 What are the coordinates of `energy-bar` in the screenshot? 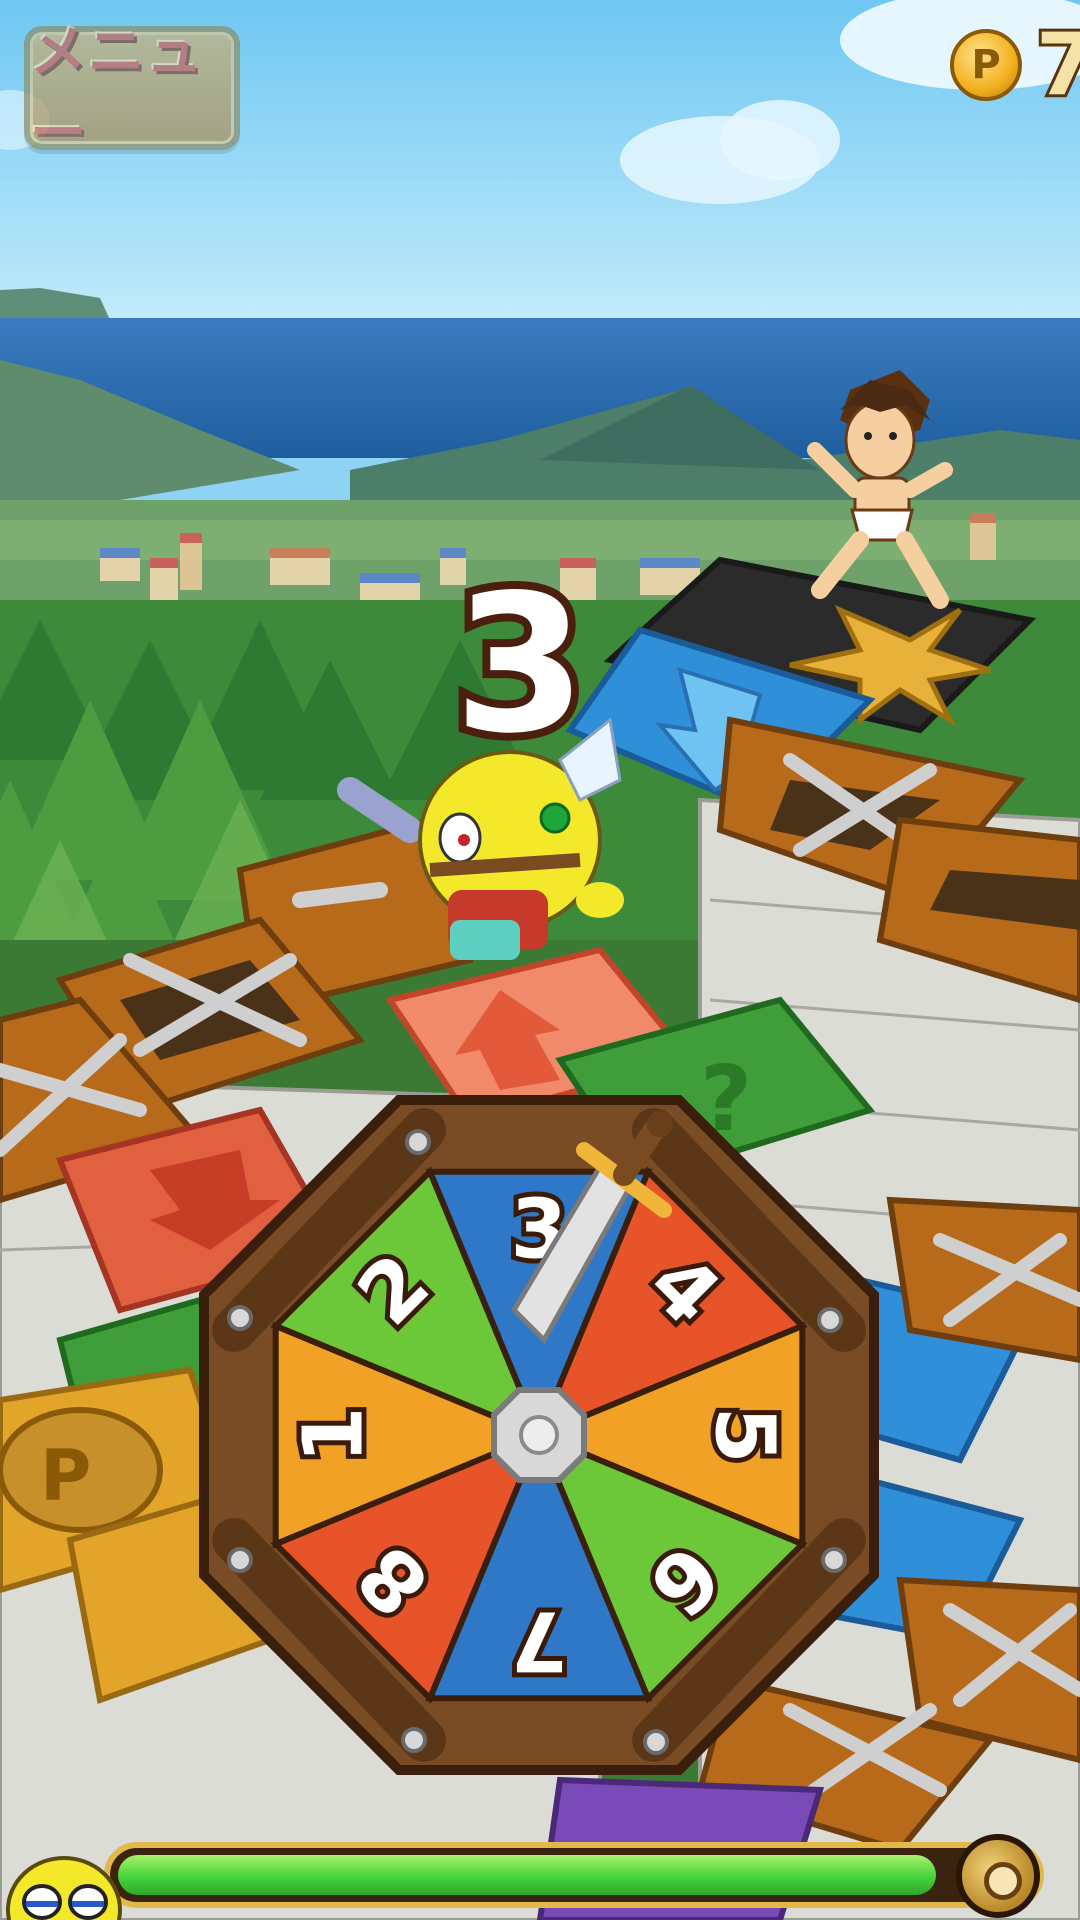 It's located at (574, 1876).